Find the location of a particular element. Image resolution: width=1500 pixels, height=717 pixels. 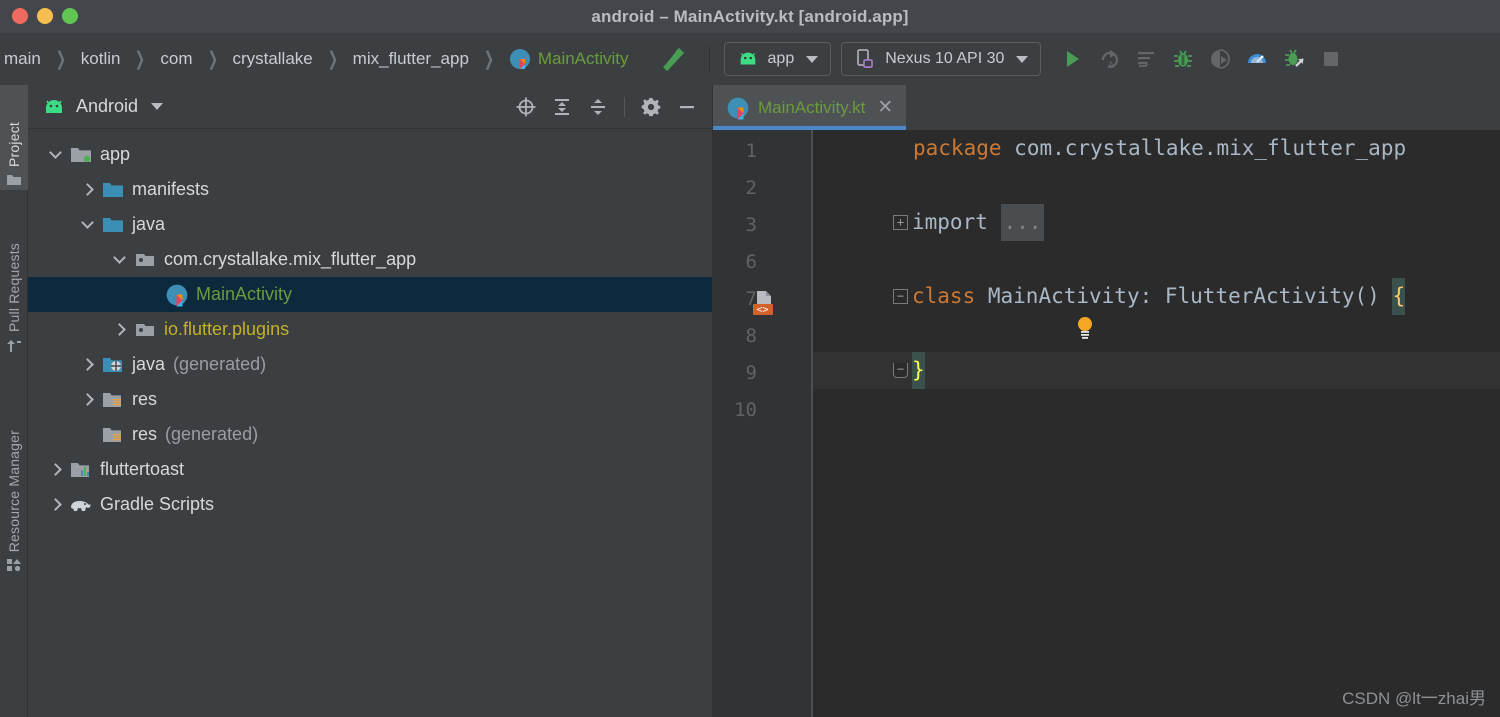

breadcrumb-item-crystallake: crystallake is located at coordinates (272, 59).